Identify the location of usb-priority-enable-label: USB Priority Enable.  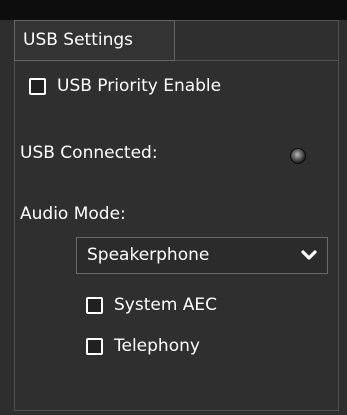
(139, 86).